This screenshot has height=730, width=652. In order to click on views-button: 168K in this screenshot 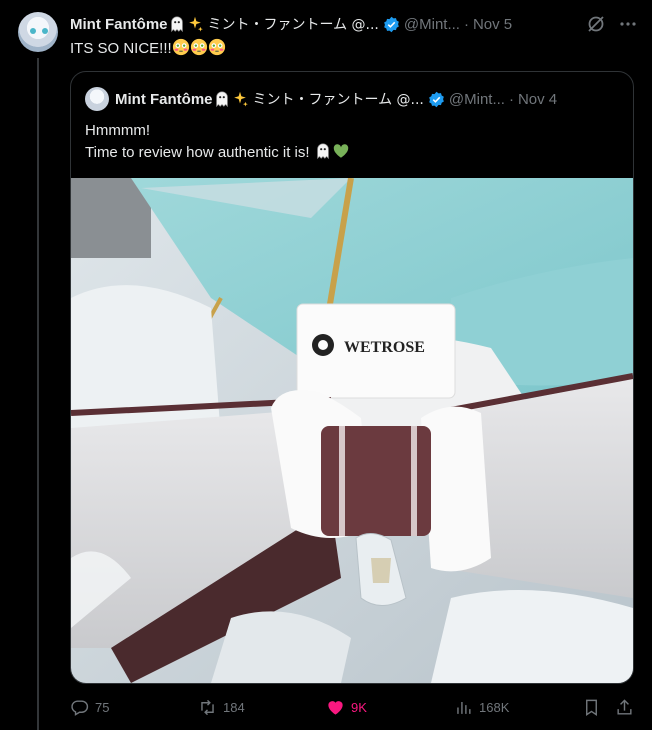, I will do `click(481, 707)`.